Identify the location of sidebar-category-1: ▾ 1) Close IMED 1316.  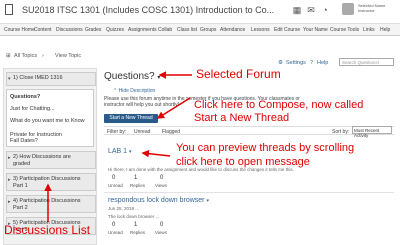
(51, 79).